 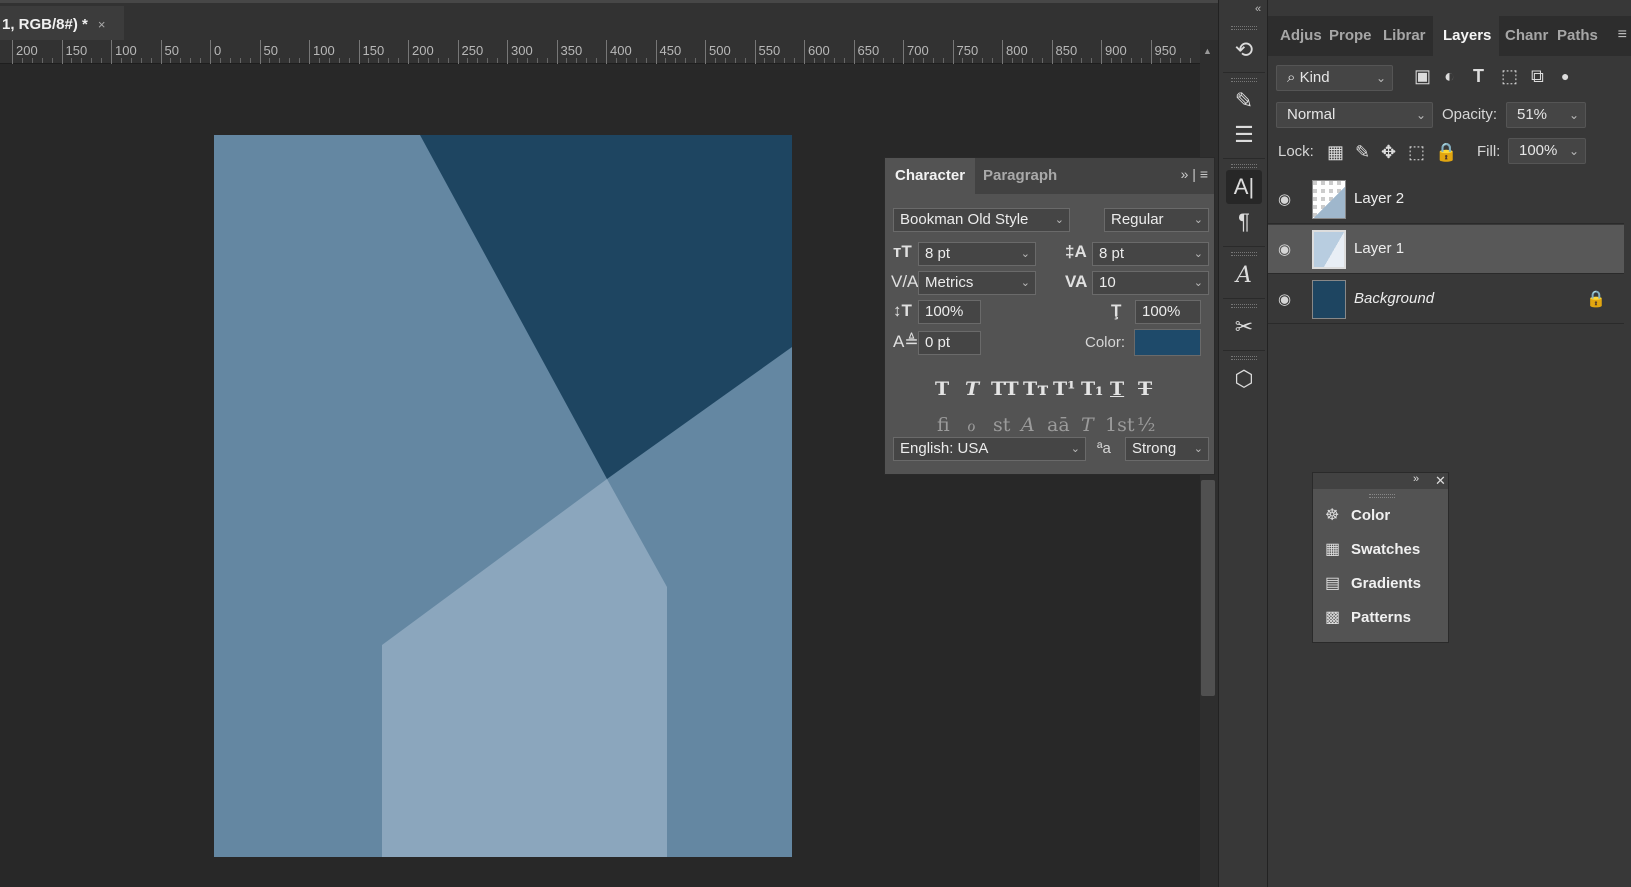 I want to click on history-icon: ⟲, so click(x=1244, y=50).